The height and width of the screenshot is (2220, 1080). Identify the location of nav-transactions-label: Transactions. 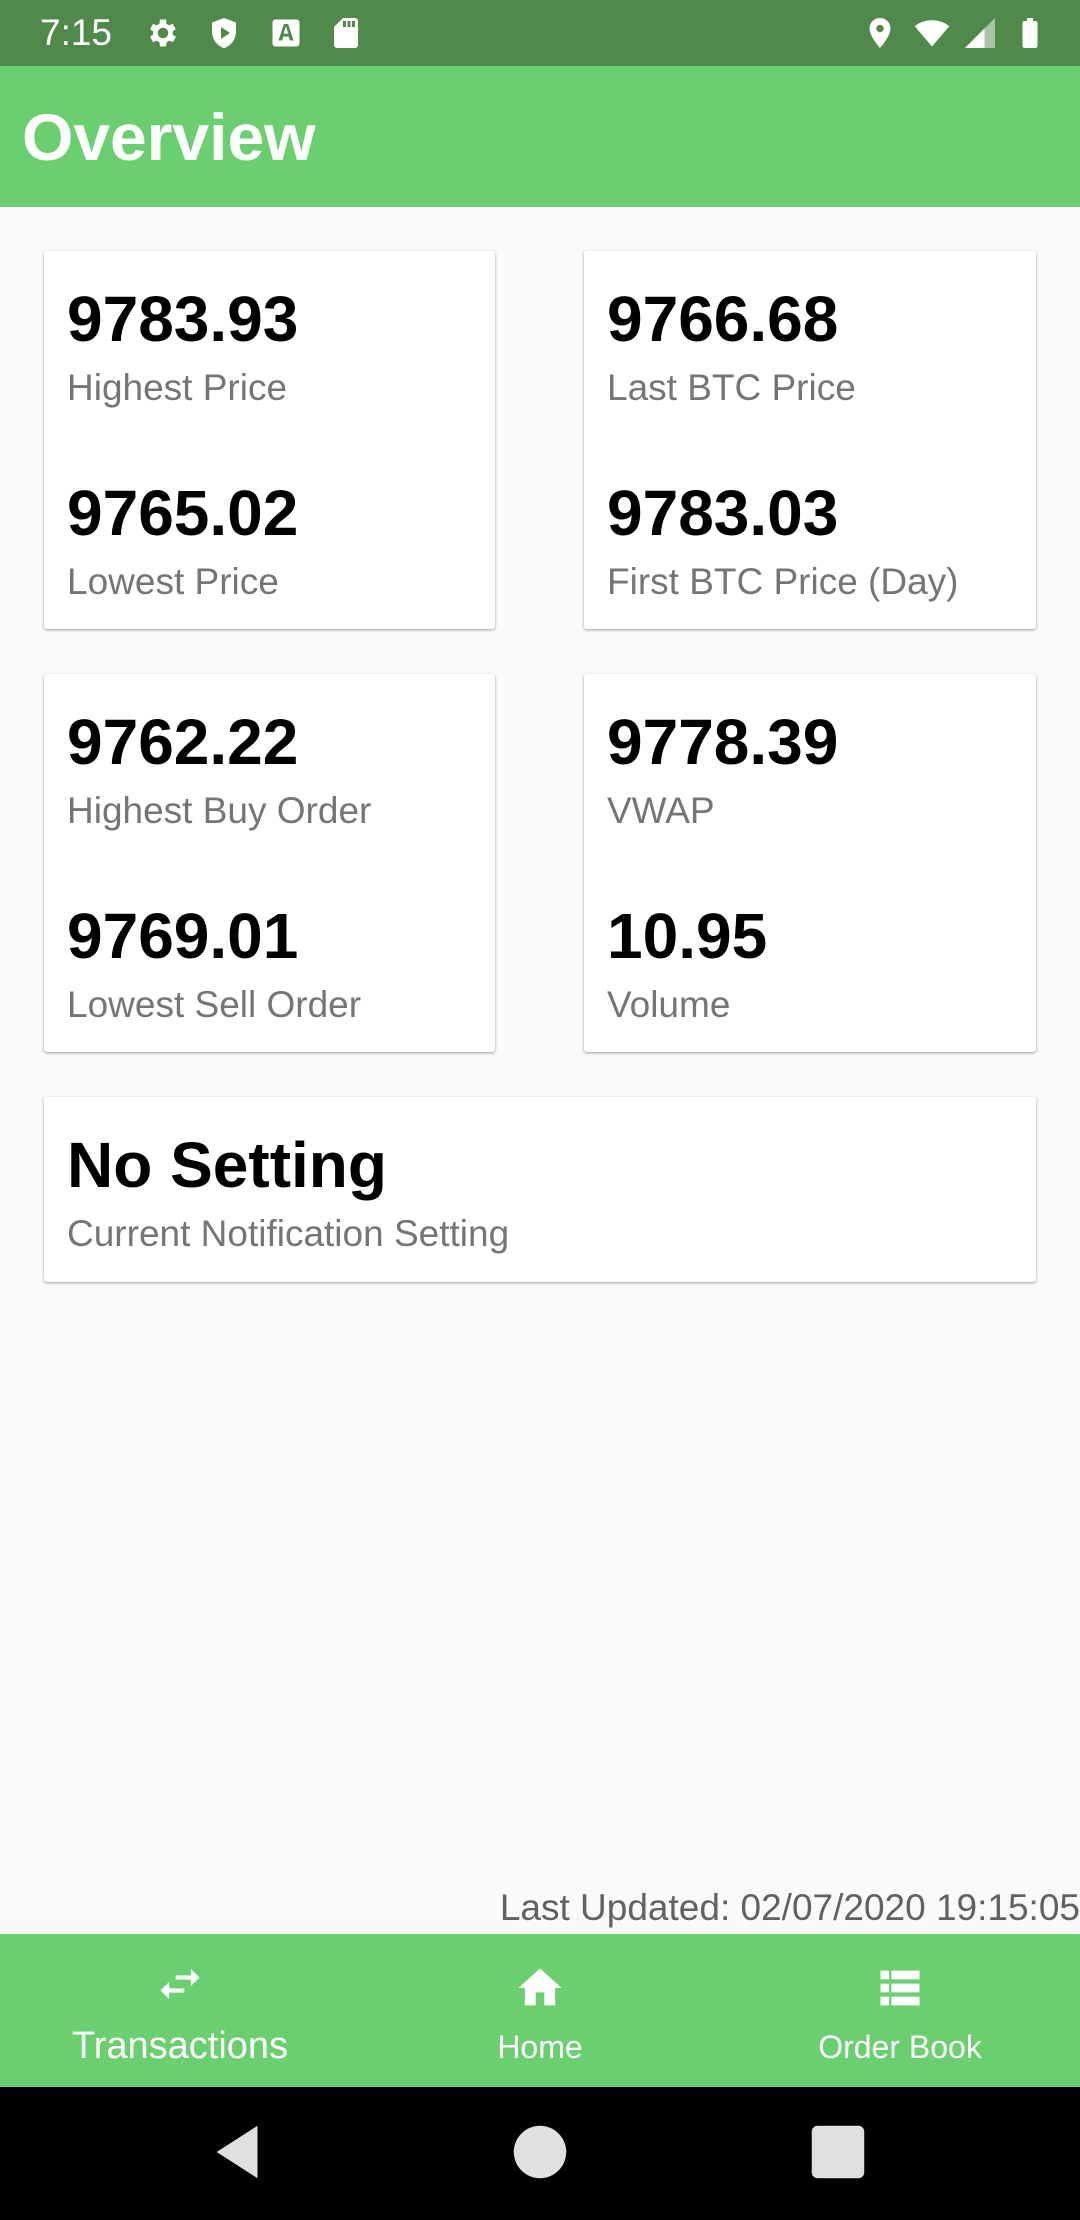
(180, 2046).